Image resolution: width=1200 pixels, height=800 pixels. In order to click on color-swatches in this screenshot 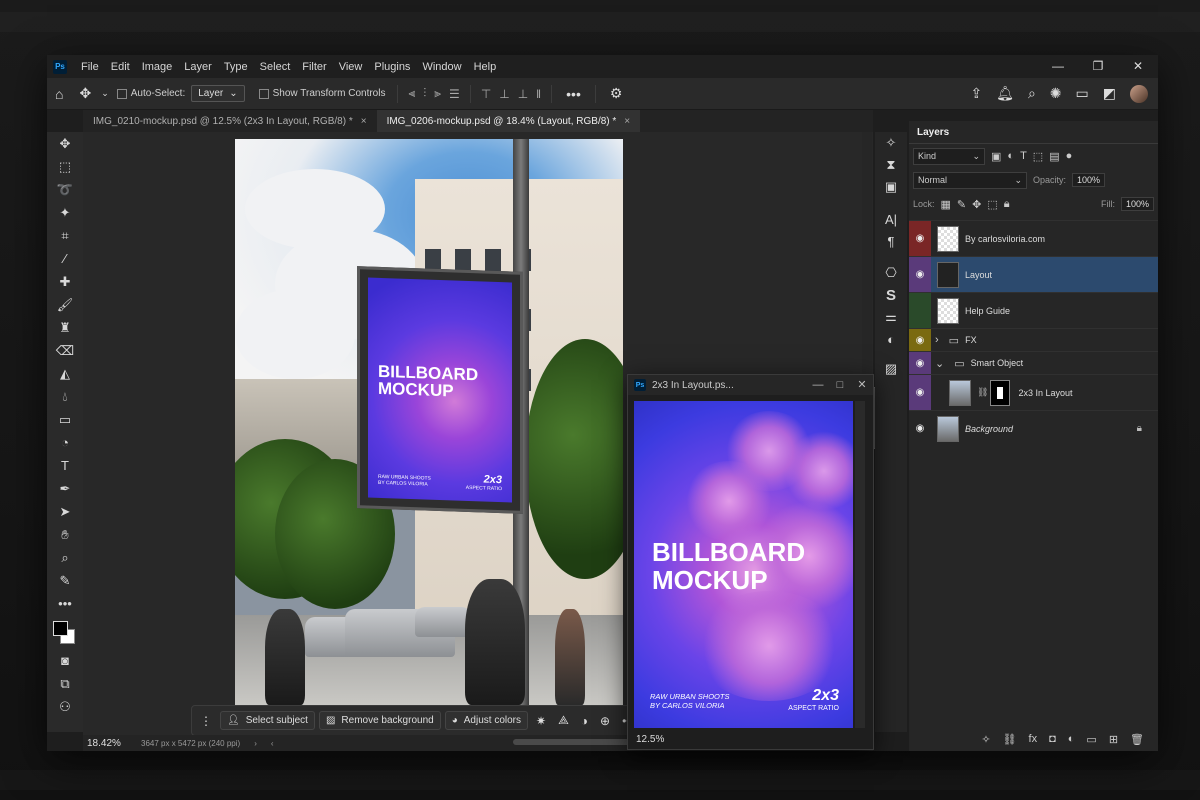, I will do `click(65, 632)`.